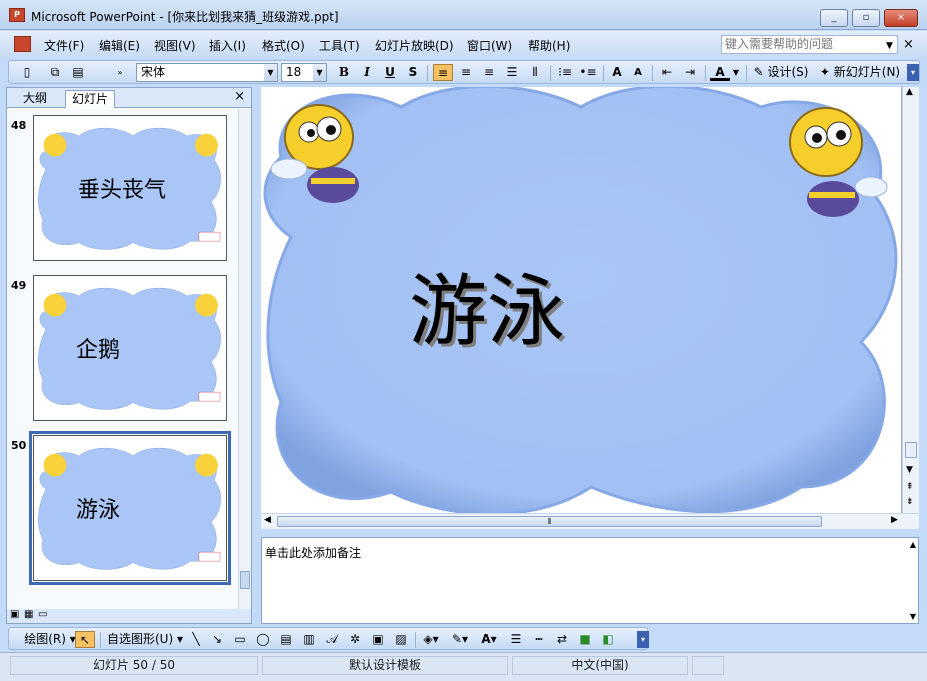 This screenshot has height=681, width=927. What do you see at coordinates (617, 72) in the screenshot?
I see `increase-font-size-button: A` at bounding box center [617, 72].